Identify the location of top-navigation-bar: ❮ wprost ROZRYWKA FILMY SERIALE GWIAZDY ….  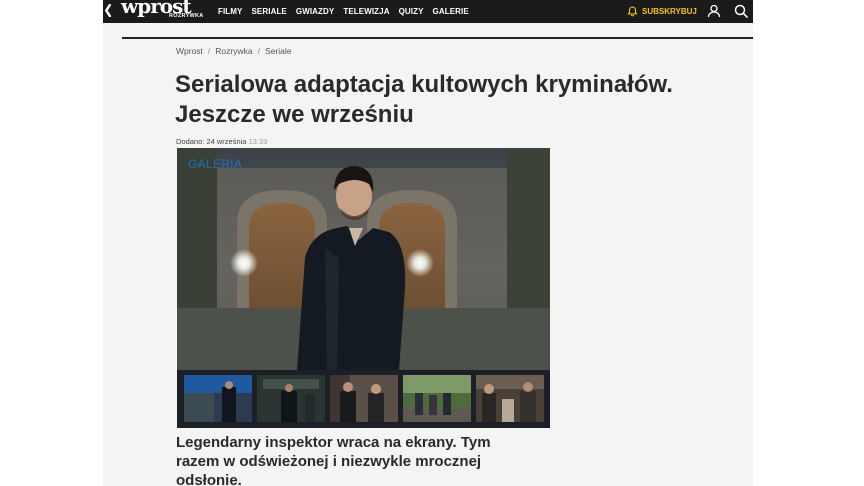
(428, 11).